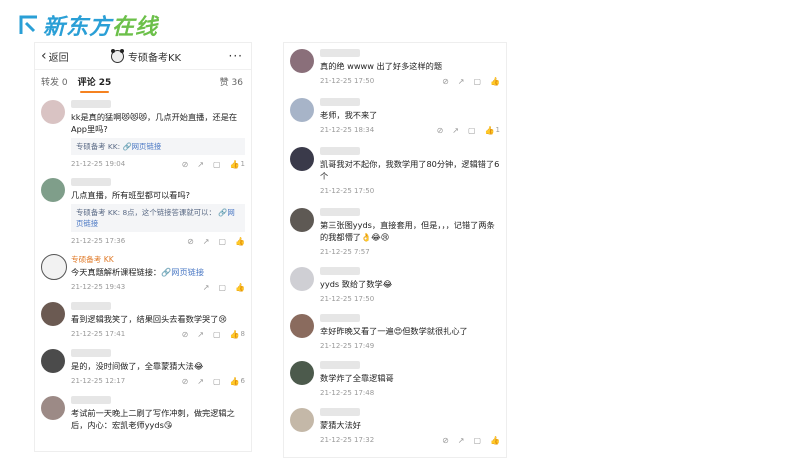 The image size is (800, 458). Describe the element at coordinates (242, 334) in the screenshot. I see `like-count: 8` at that location.